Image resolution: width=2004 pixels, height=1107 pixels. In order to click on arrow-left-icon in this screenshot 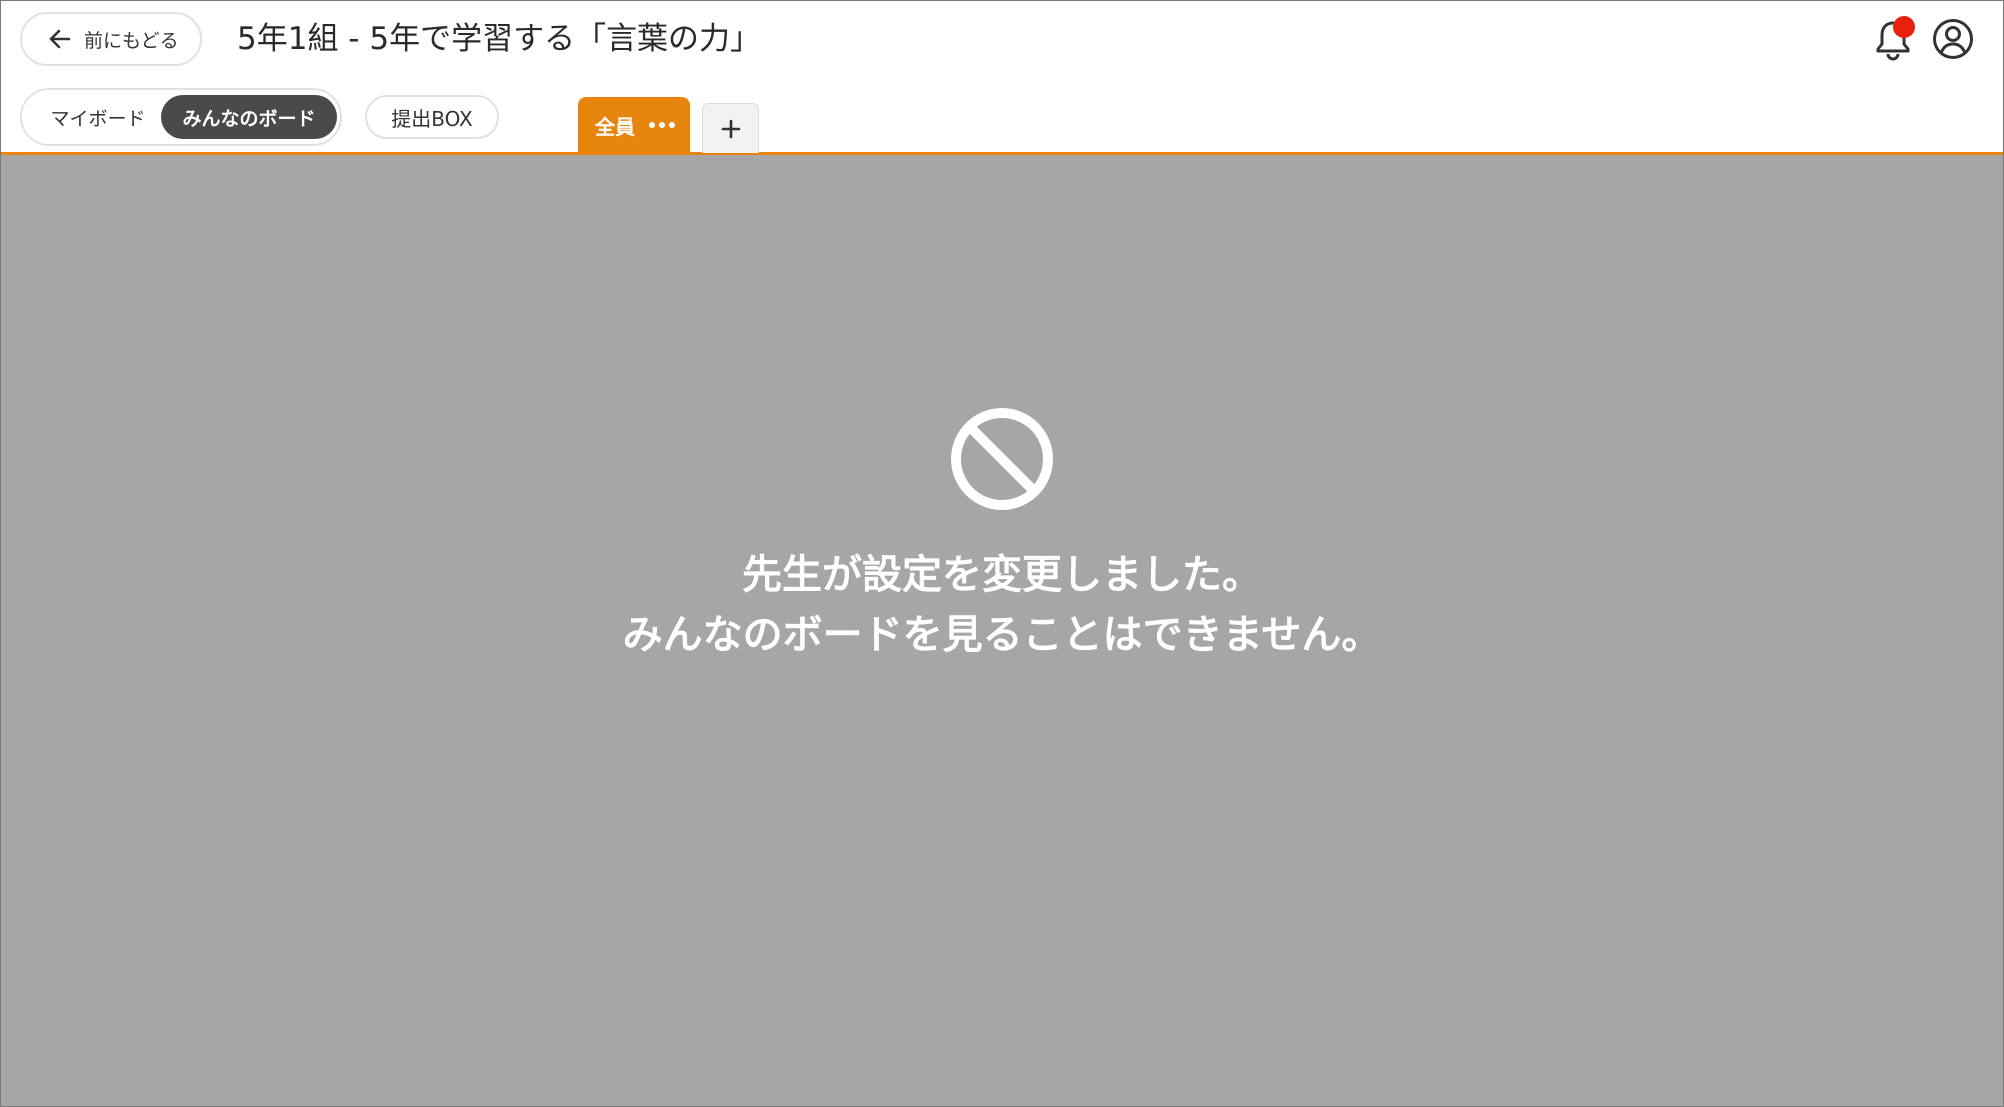, I will do `click(60, 39)`.